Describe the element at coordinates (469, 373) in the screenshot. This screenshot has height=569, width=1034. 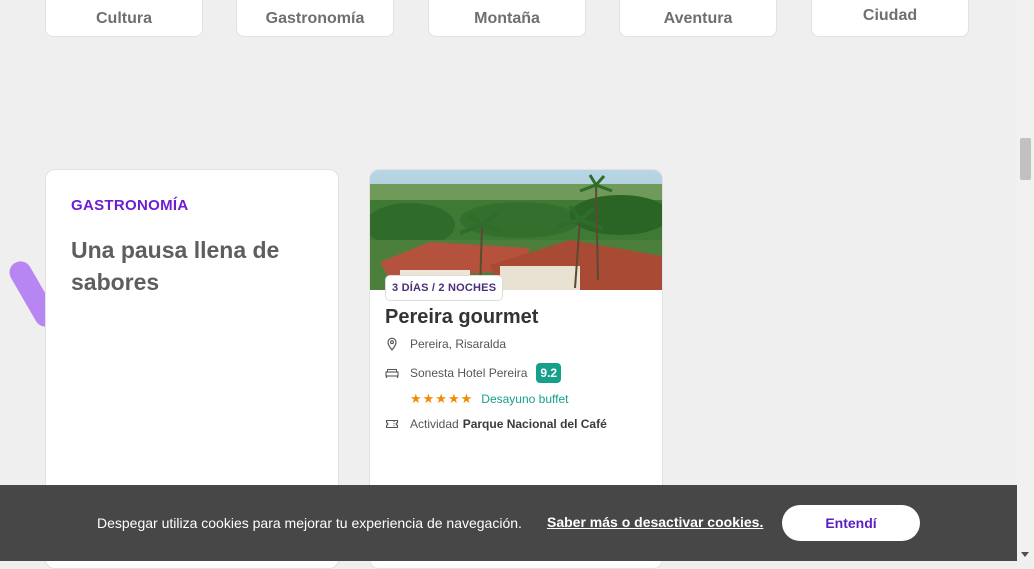
I see `hotel-name: Sonesta Hotel Pereira` at that location.